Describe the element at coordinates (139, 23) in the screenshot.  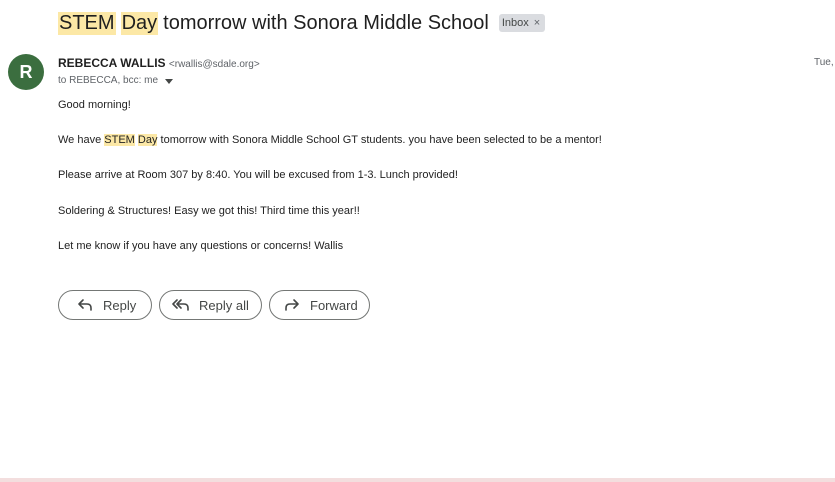
I see `subject-highlight-day: Day` at that location.